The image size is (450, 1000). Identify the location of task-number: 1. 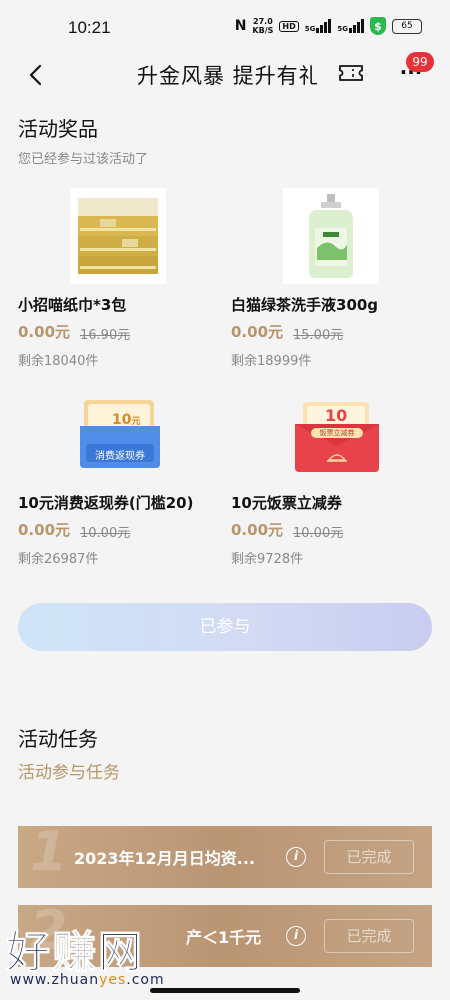
(49, 854).